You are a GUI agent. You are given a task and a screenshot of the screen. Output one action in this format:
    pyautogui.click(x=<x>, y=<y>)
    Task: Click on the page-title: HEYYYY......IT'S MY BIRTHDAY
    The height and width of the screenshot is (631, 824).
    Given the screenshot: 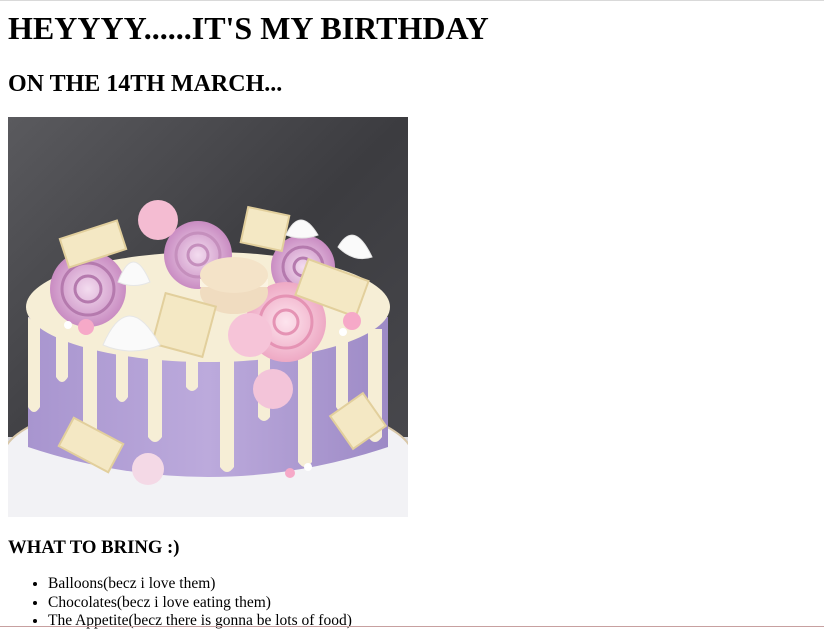 What is the action you would take?
    pyautogui.click(x=248, y=28)
    